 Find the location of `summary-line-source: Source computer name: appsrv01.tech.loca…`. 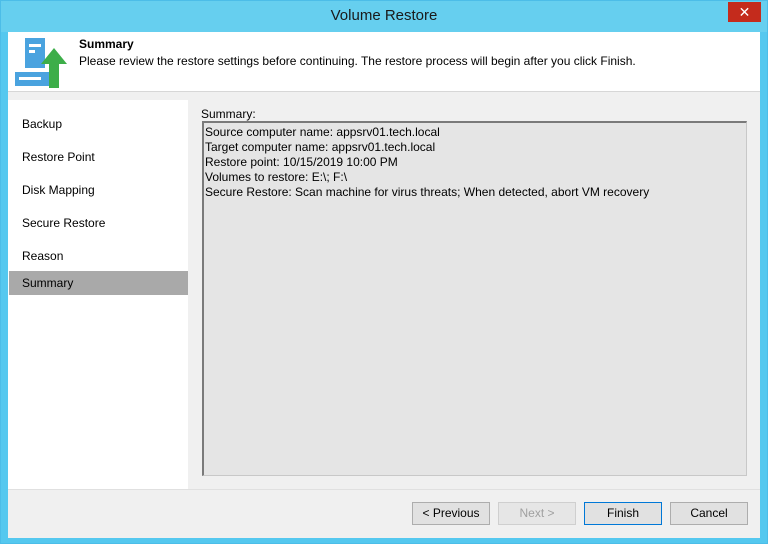

summary-line-source: Source computer name: appsrv01.tech.loca… is located at coordinates (322, 132).